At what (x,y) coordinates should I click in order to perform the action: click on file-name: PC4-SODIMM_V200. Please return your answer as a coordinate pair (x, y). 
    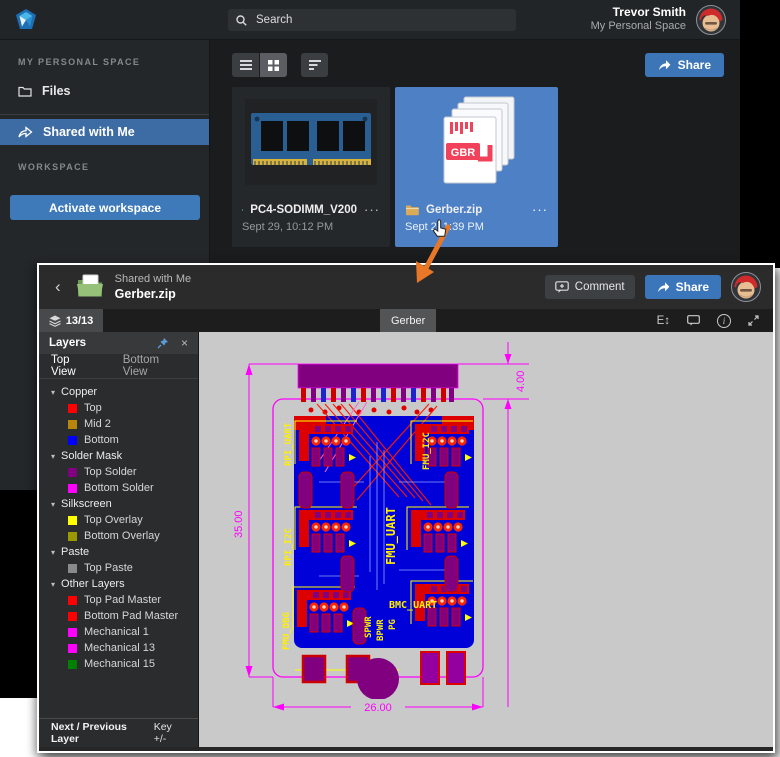
    Looking at the image, I should click on (303, 209).